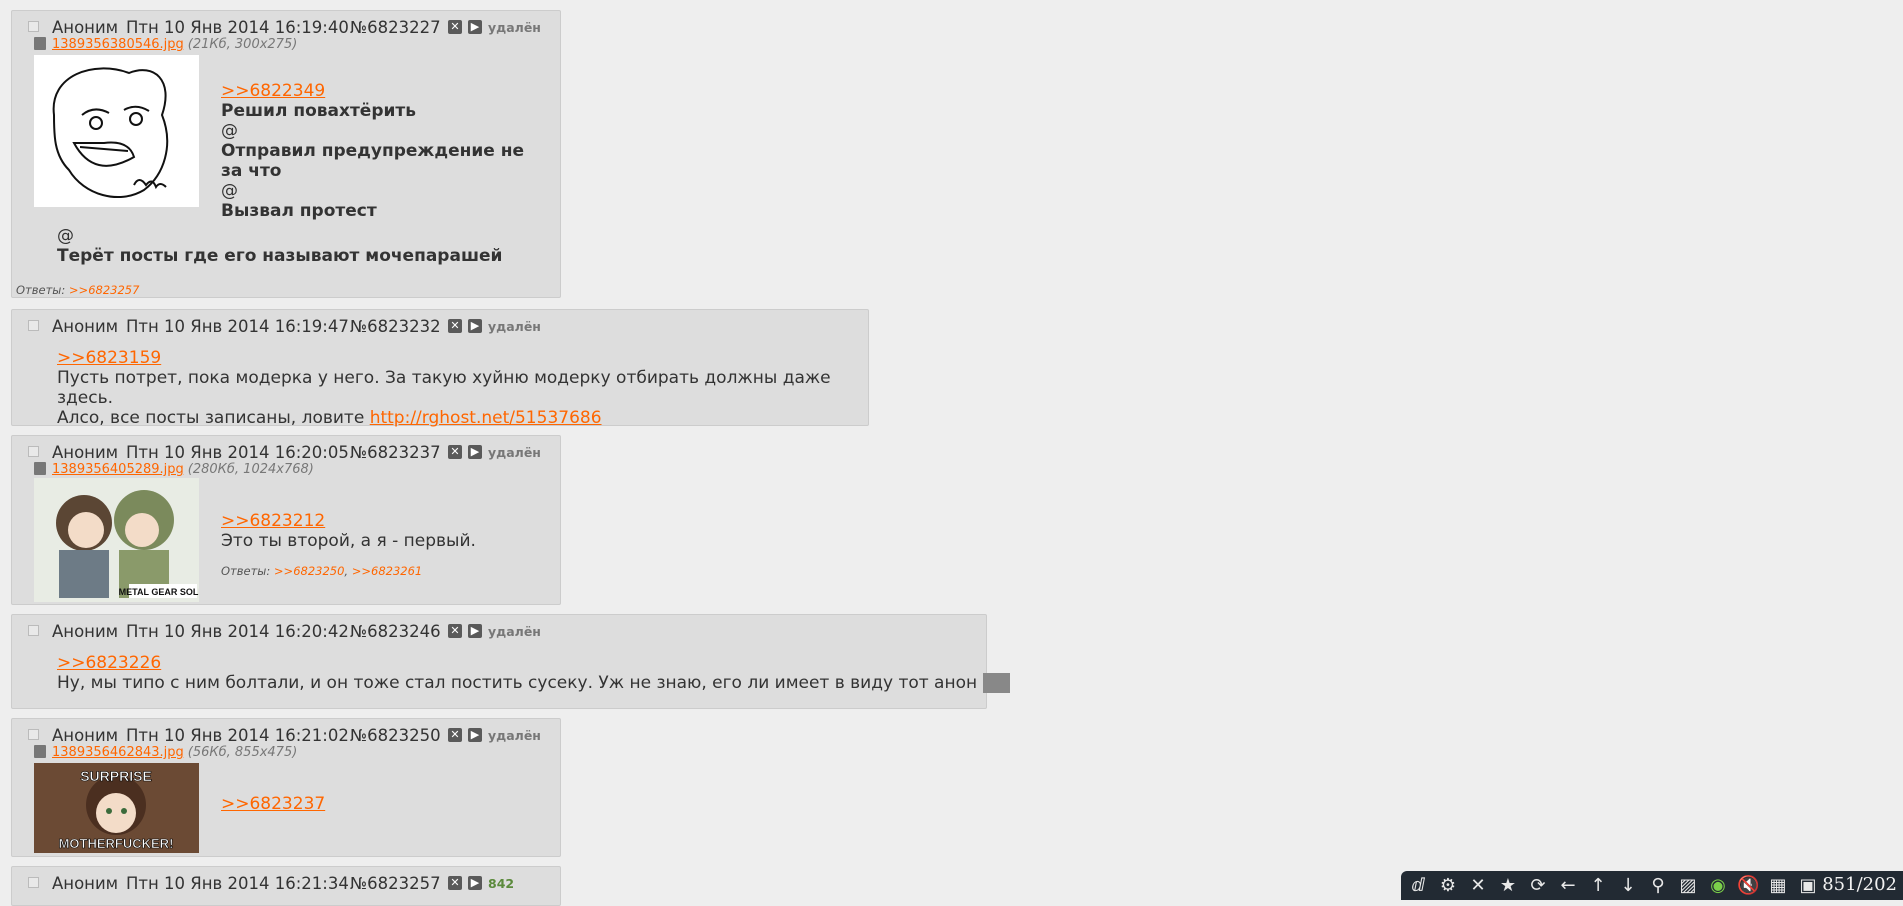 This screenshot has height=906, width=1903. Describe the element at coordinates (109, 358) in the screenshot. I see `reply-link: >>6823159` at that location.